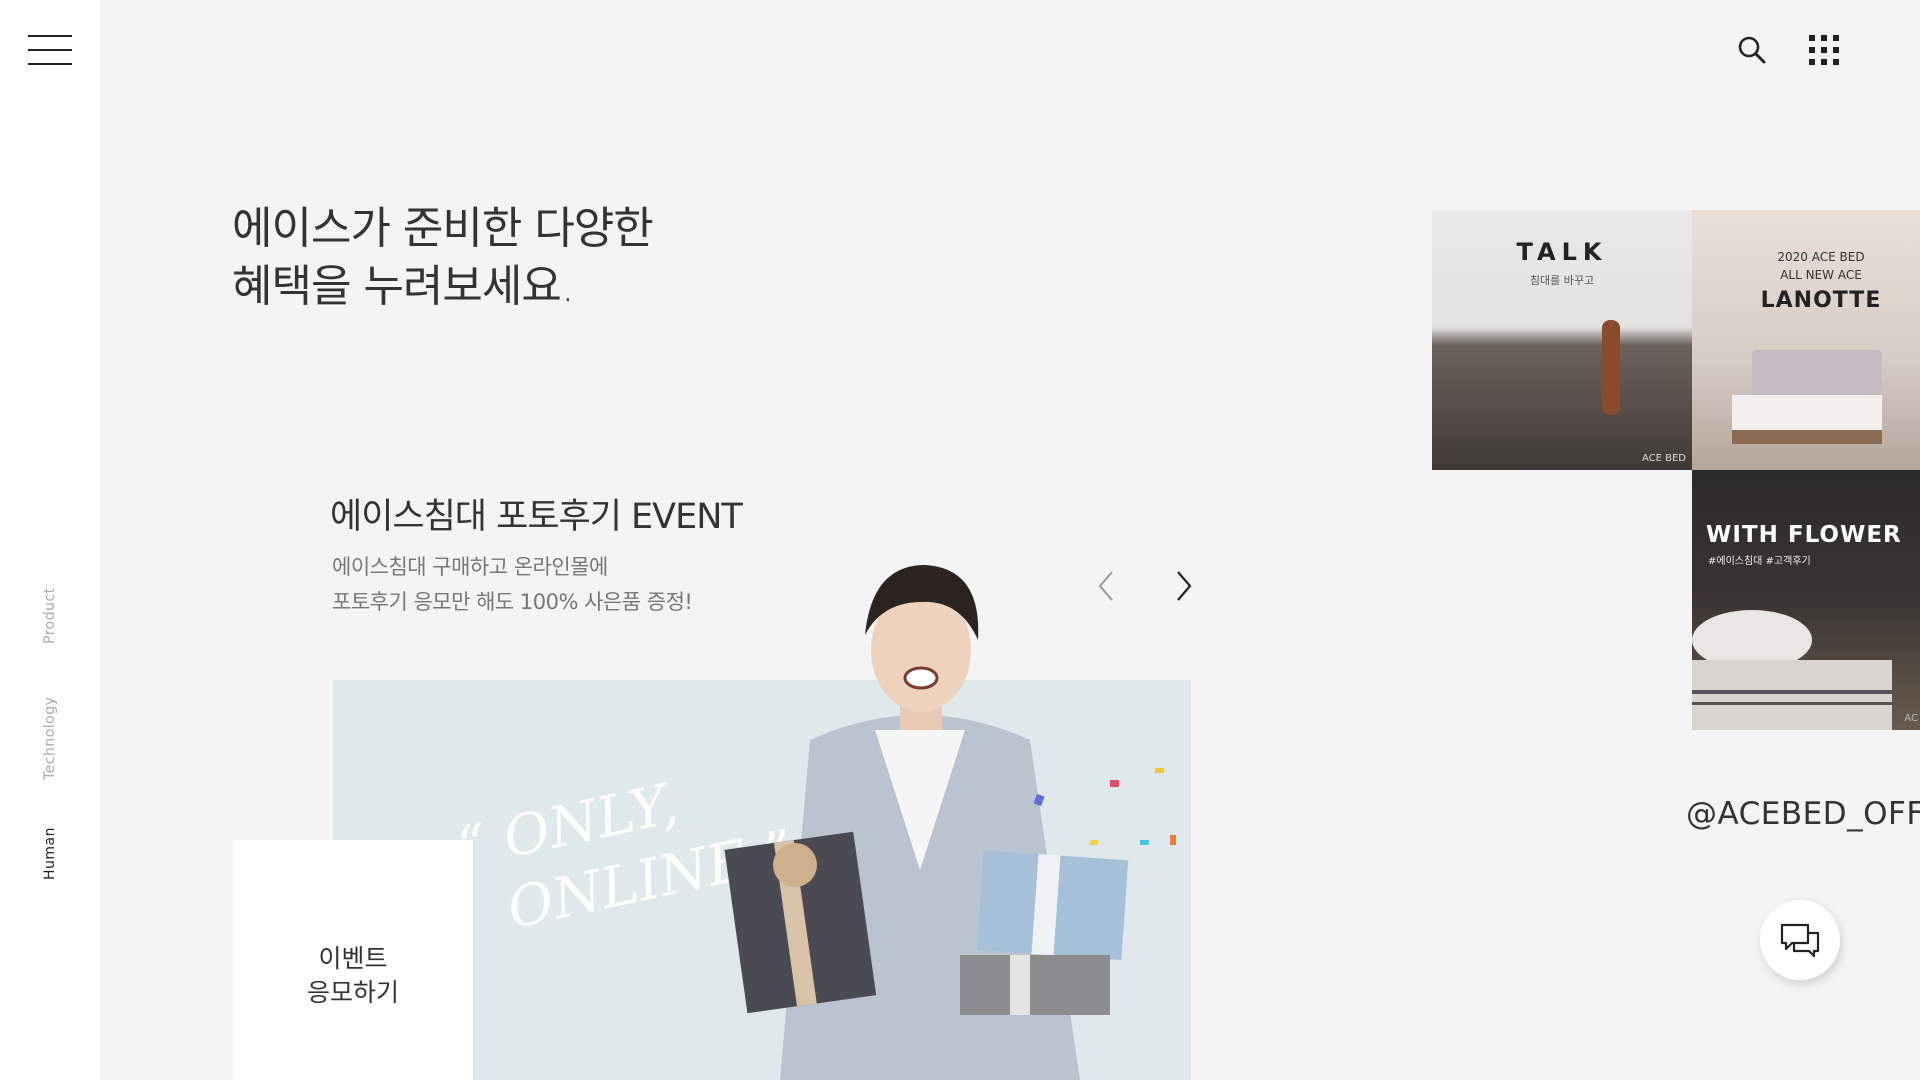 This screenshot has height=1080, width=1920. What do you see at coordinates (470, 567) in the screenshot?
I see `event-desc-line-1: 에이스침대 구매하고 온라인몰에` at bounding box center [470, 567].